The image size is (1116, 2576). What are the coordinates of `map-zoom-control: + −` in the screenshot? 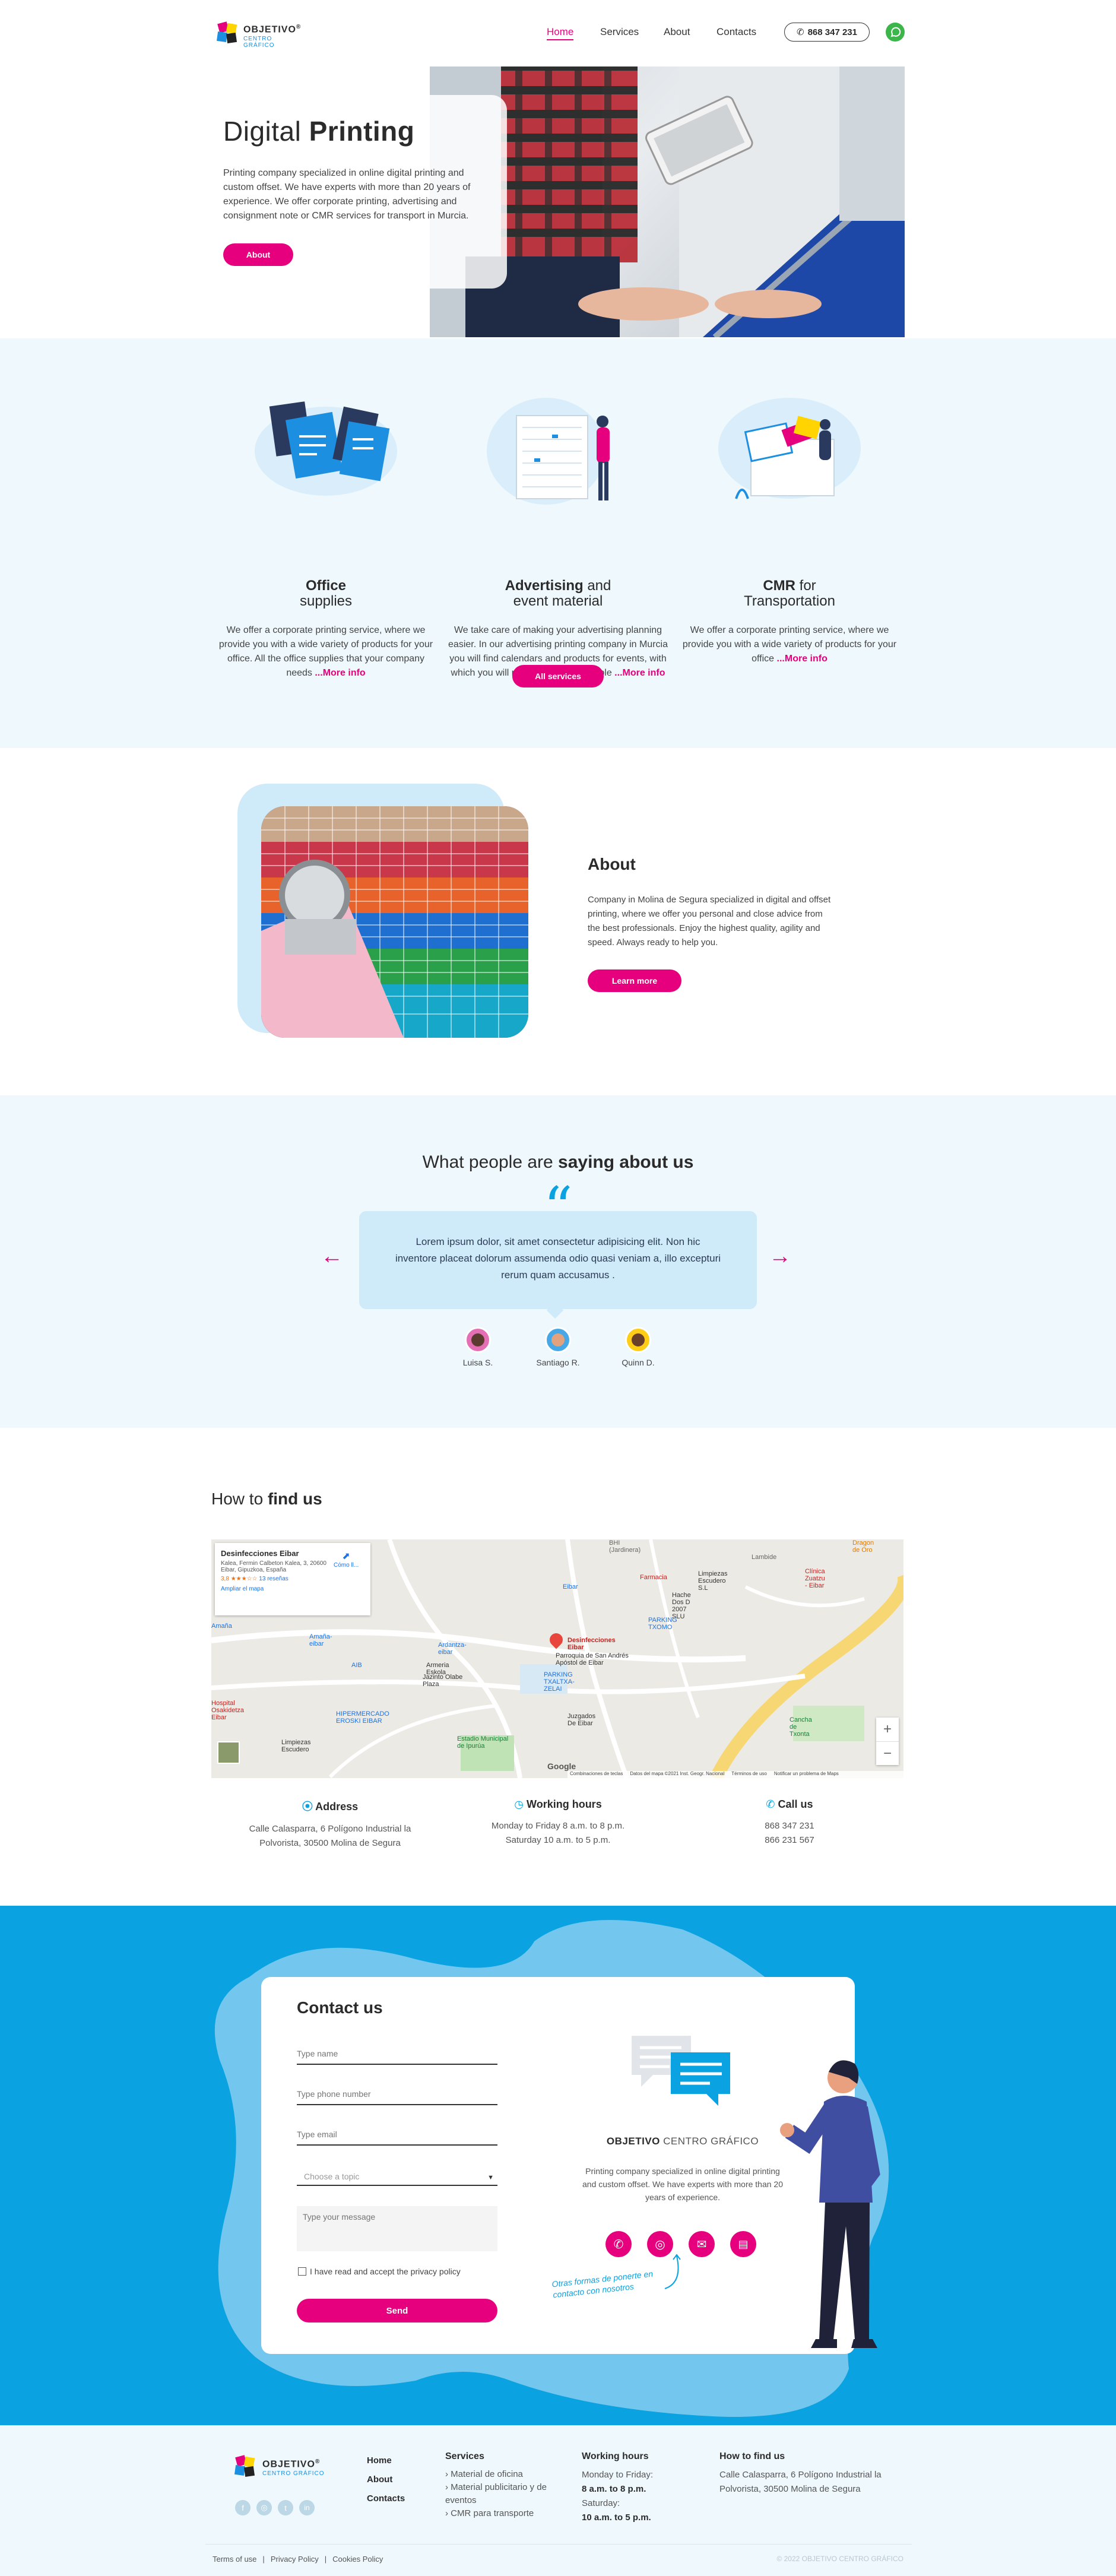 It's located at (887, 1742).